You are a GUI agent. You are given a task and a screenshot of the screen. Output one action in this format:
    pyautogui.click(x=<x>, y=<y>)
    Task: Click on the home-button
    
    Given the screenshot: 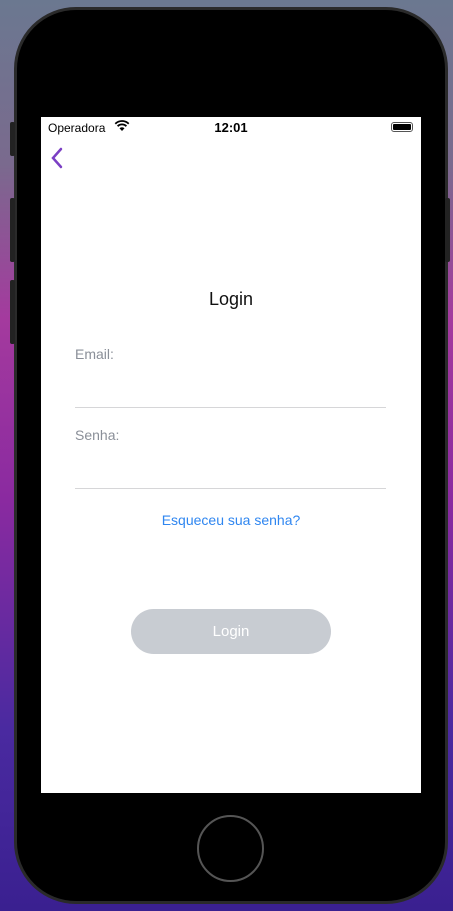 What is the action you would take?
    pyautogui.click(x=230, y=848)
    